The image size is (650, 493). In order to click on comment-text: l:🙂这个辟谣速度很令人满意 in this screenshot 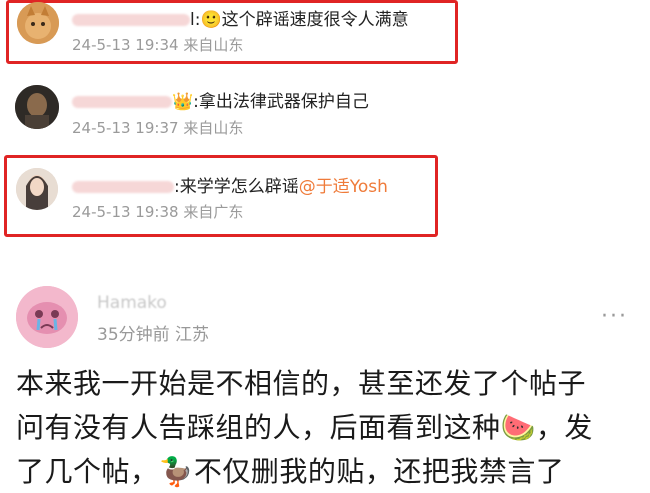, I will do `click(240, 17)`.